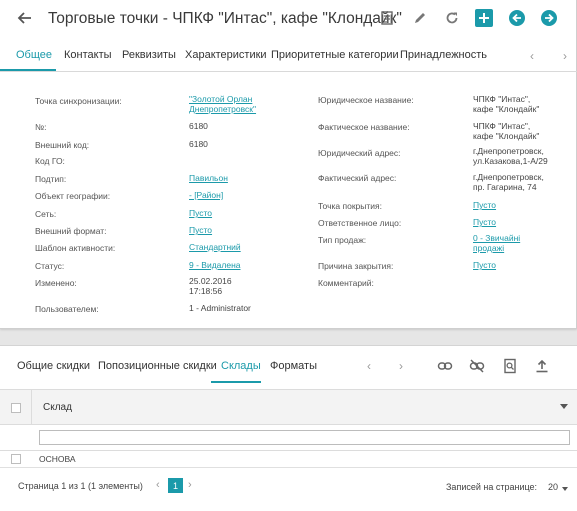  What do you see at coordinates (517, 18) in the screenshot?
I see `previous-record-icon` at bounding box center [517, 18].